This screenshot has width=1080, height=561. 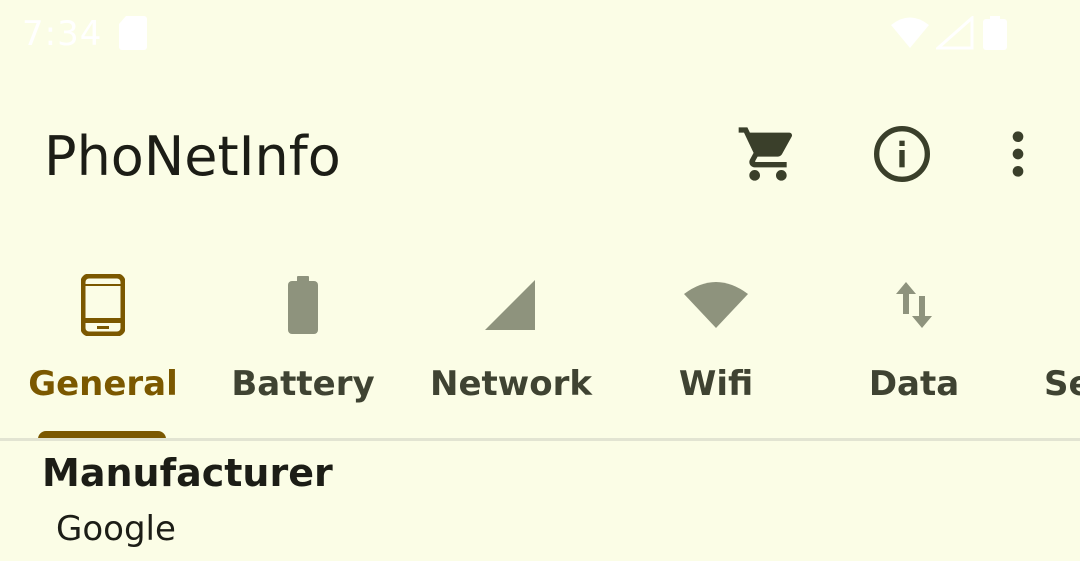 I want to click on data-arrows-icon, so click(x=914, y=305).